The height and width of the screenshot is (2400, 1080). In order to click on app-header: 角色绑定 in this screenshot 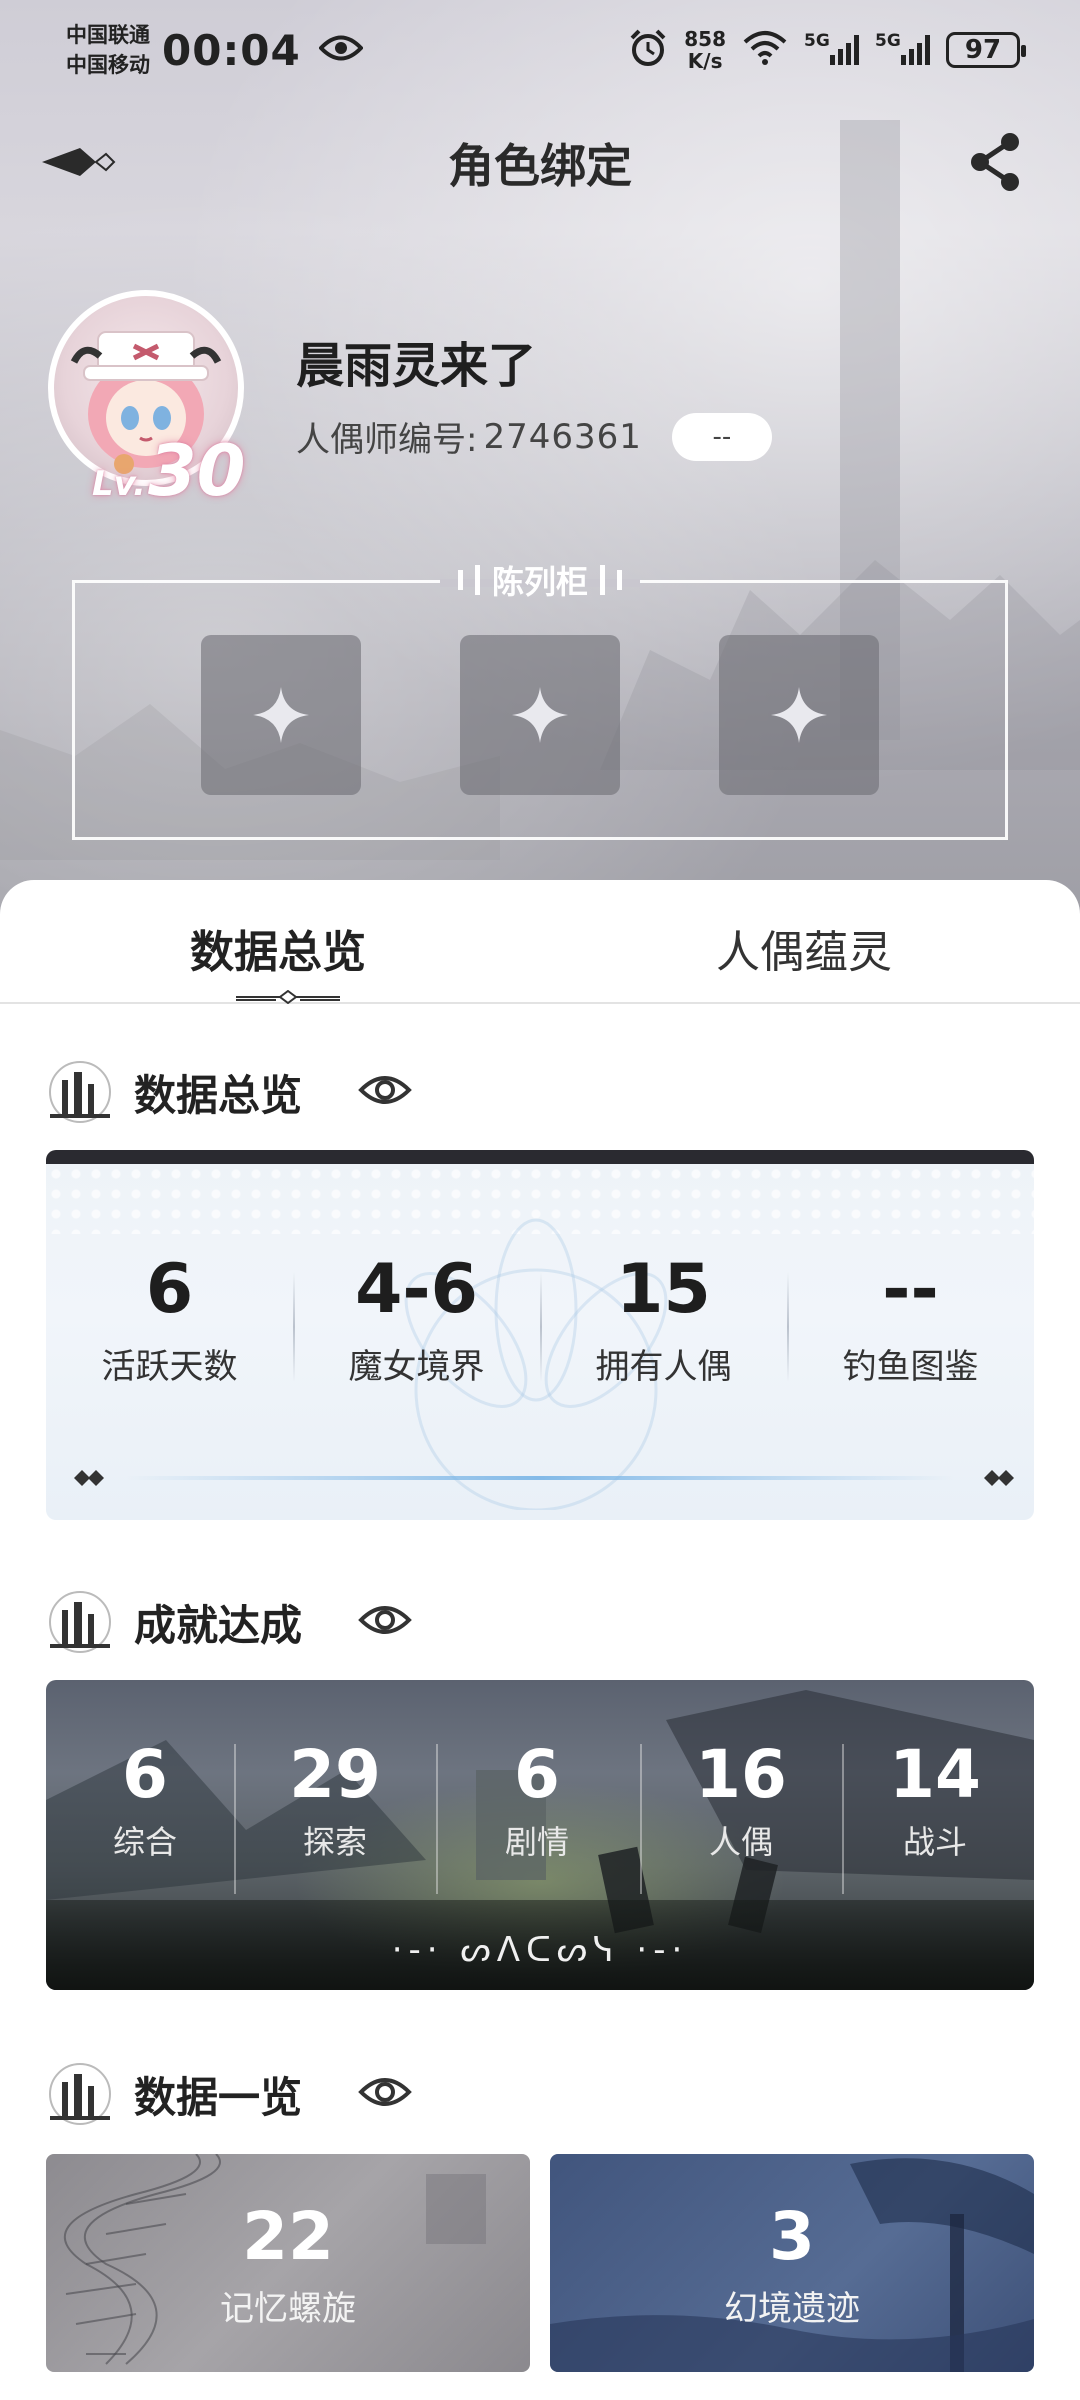, I will do `click(540, 160)`.